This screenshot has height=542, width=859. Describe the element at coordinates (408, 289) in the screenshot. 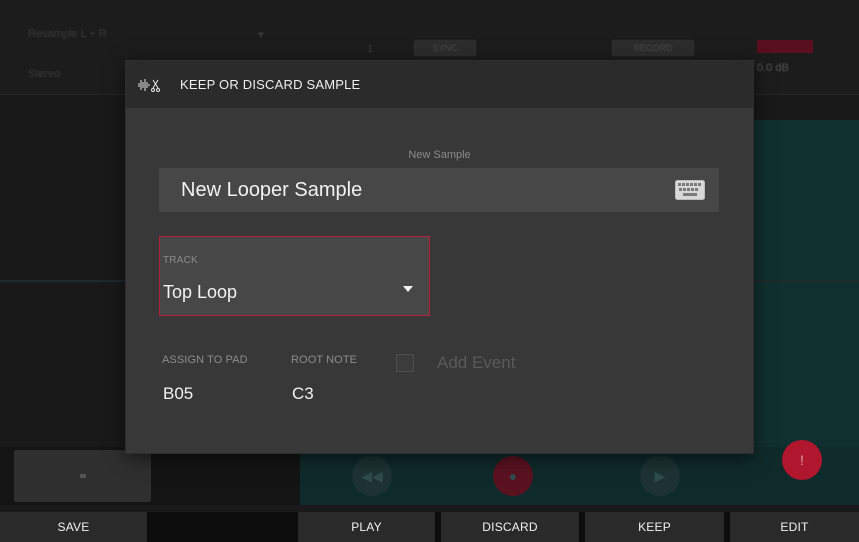

I see `chevron-down-icon` at that location.